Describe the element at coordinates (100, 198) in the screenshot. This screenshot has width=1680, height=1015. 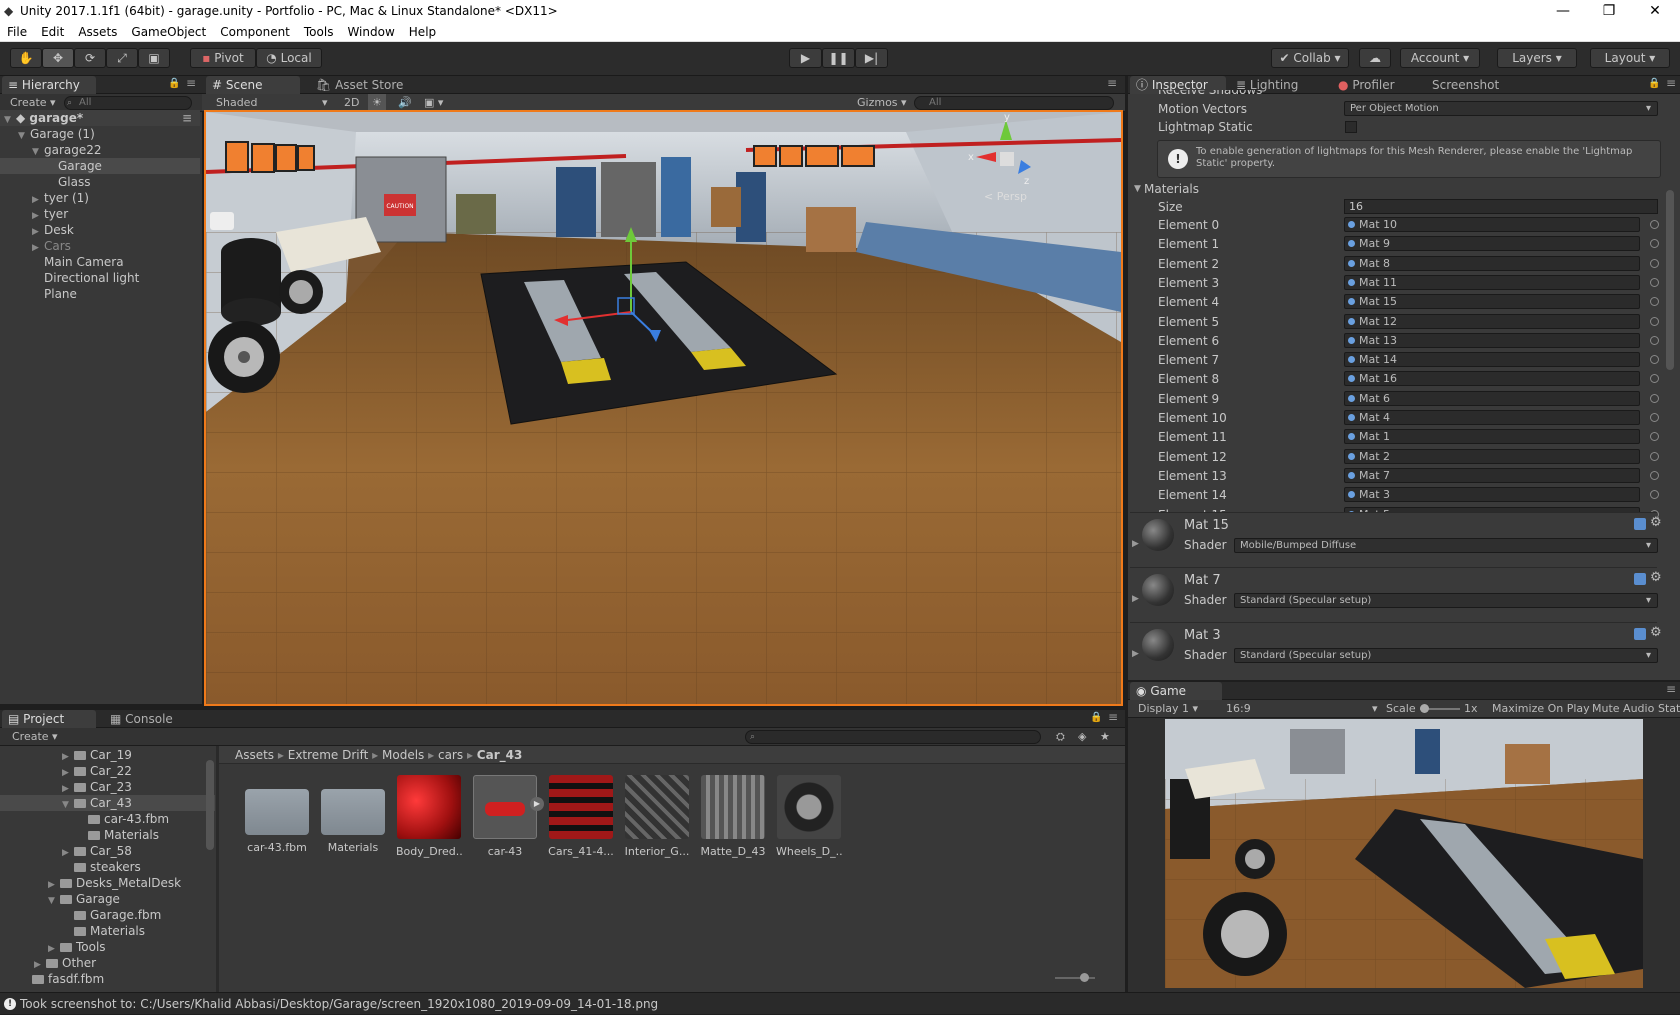
I see `hierarchy-item: ▶ tyer (1)` at that location.